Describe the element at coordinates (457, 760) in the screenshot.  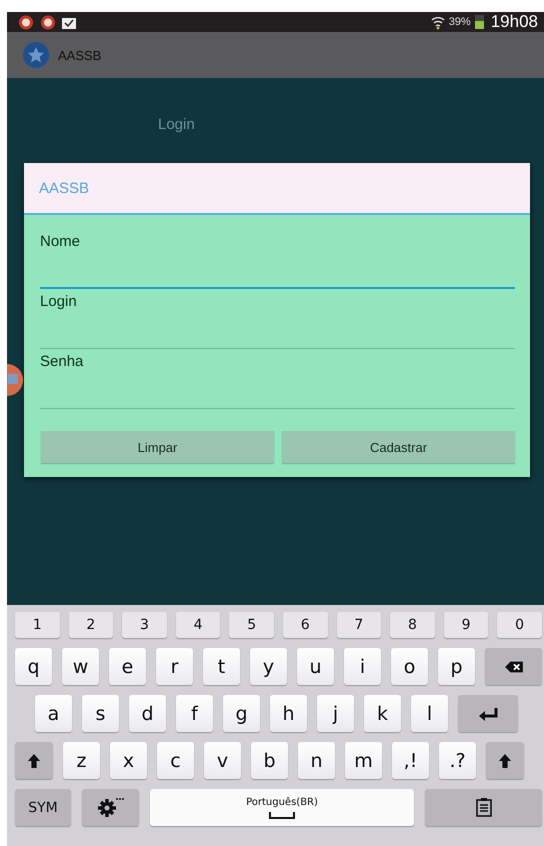
I see `keyboard-key: .?` at that location.